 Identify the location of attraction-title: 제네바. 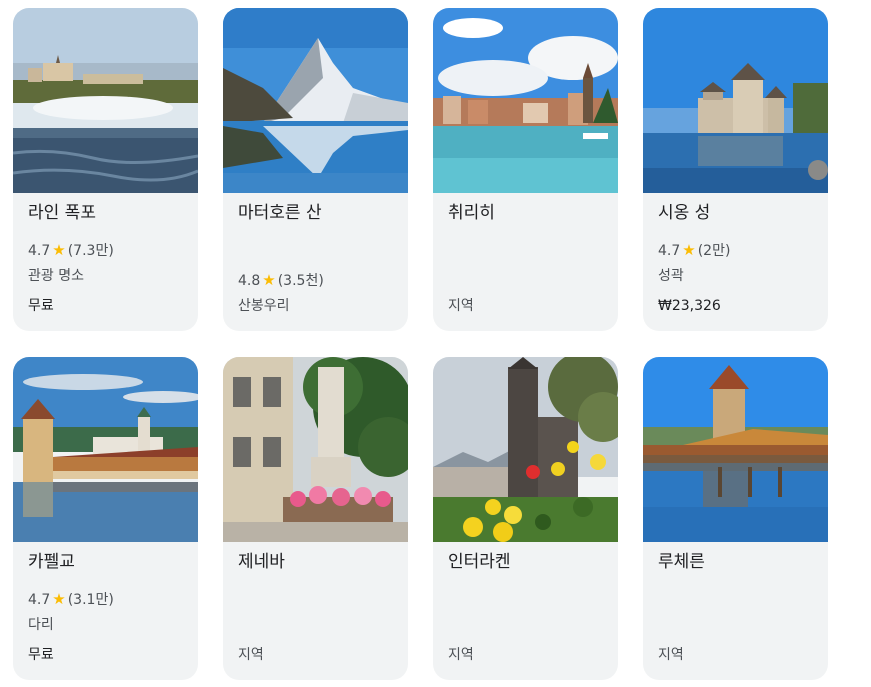
(261, 562).